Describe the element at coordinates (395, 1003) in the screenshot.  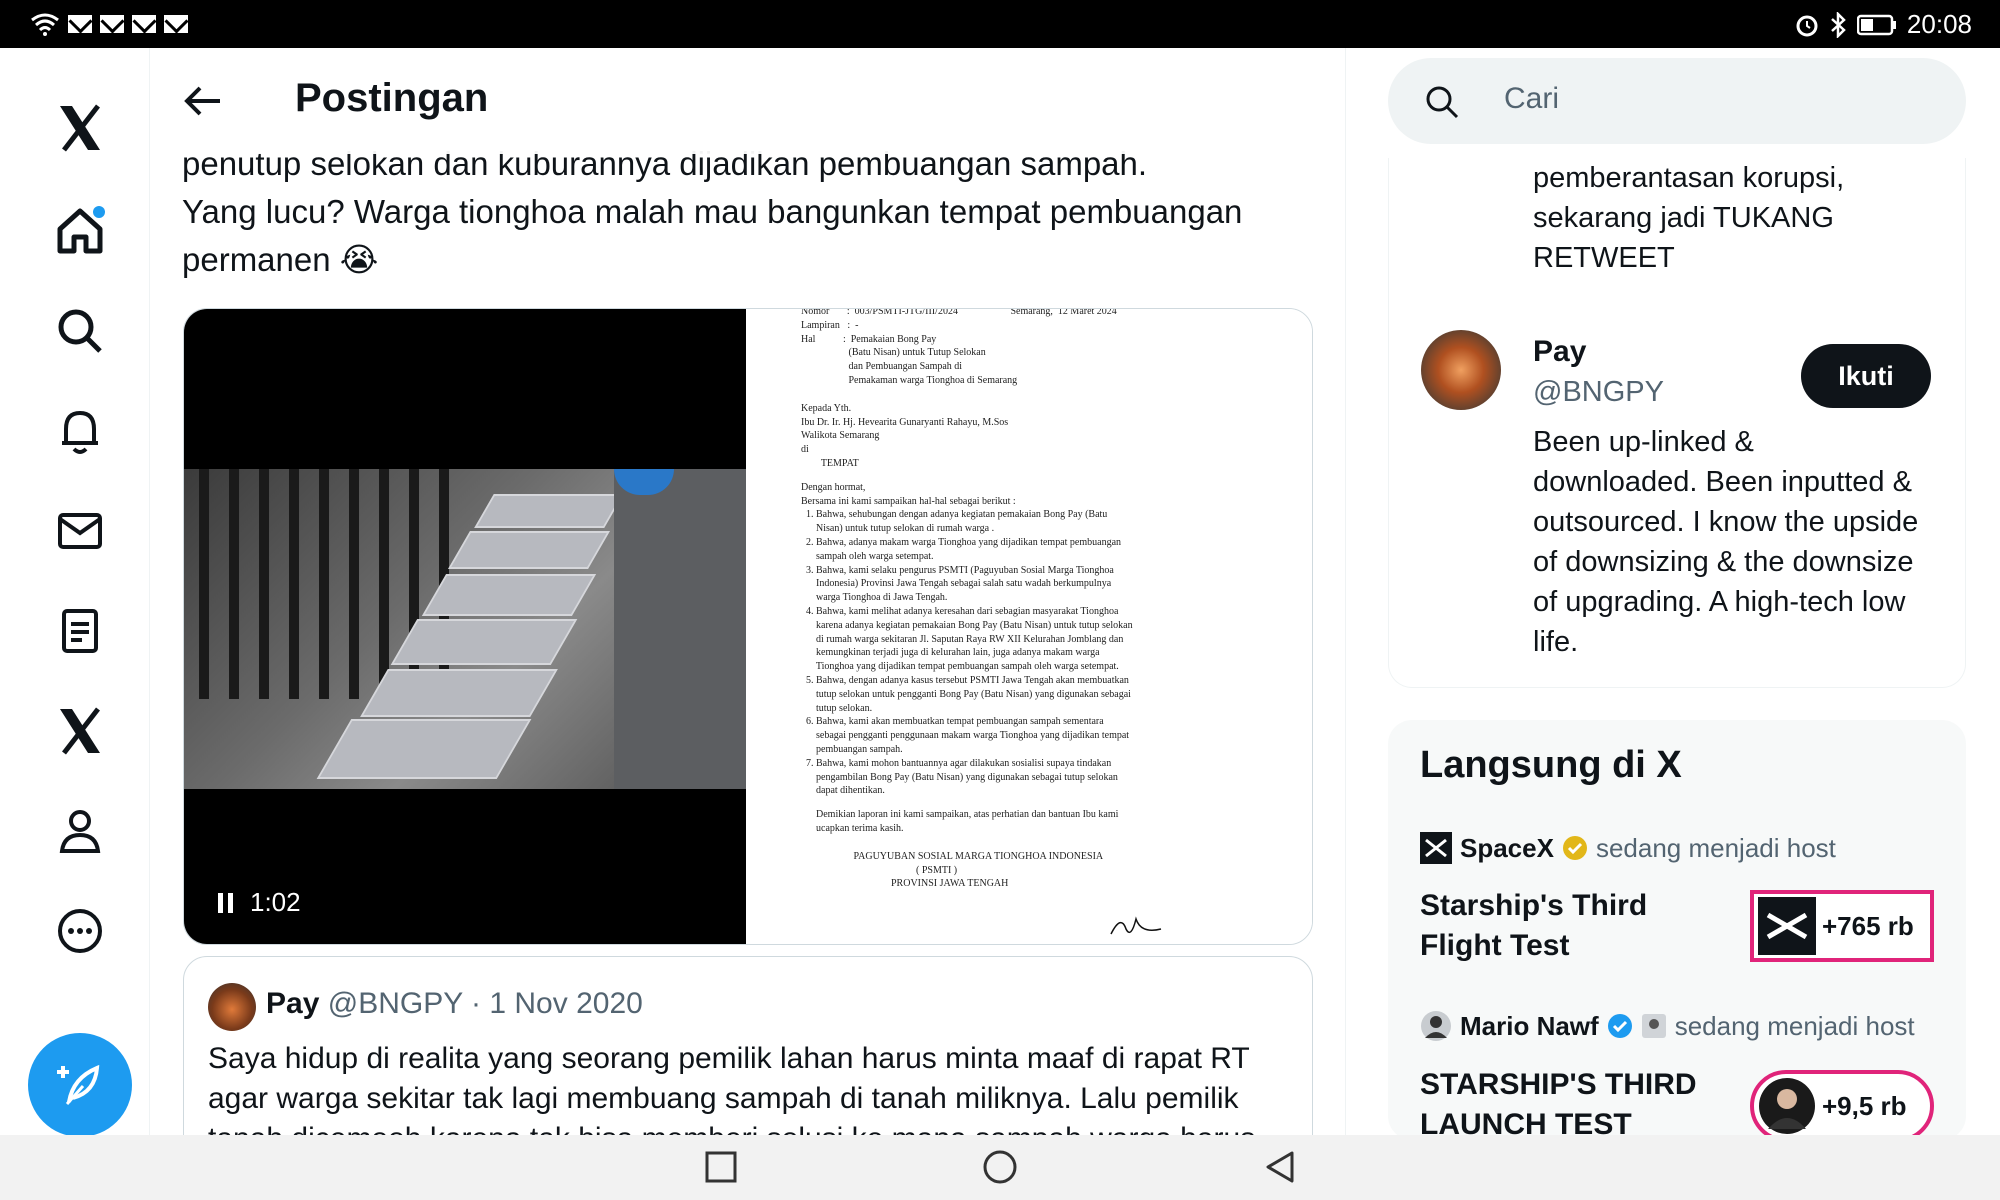
I see `quoted-author-handle: @BNGPY` at that location.